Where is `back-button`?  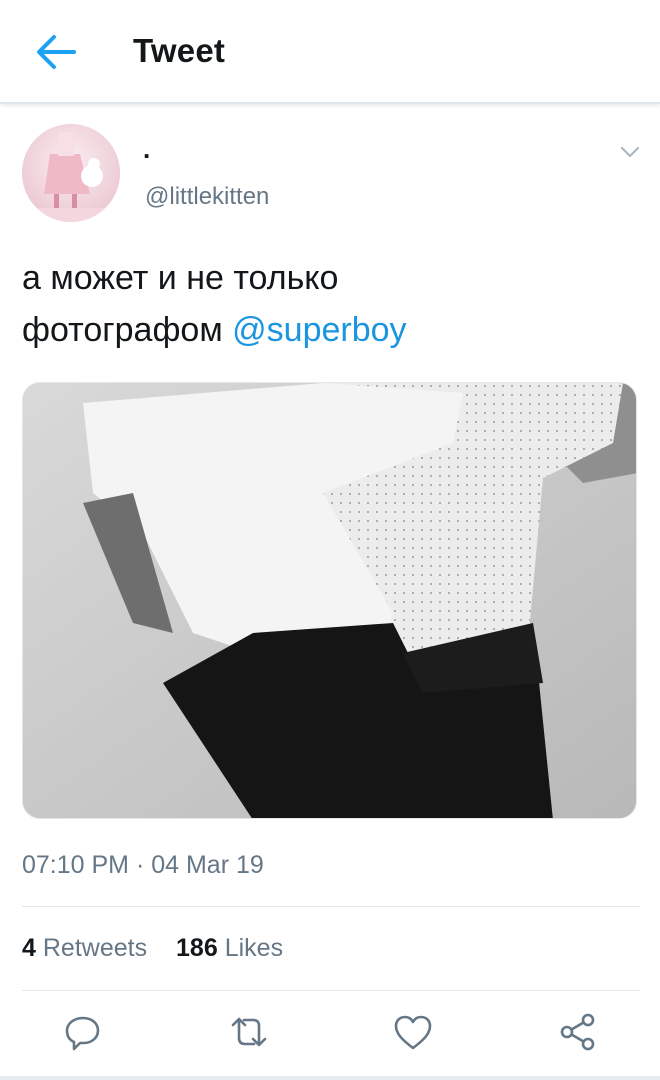
back-button is located at coordinates (56, 52).